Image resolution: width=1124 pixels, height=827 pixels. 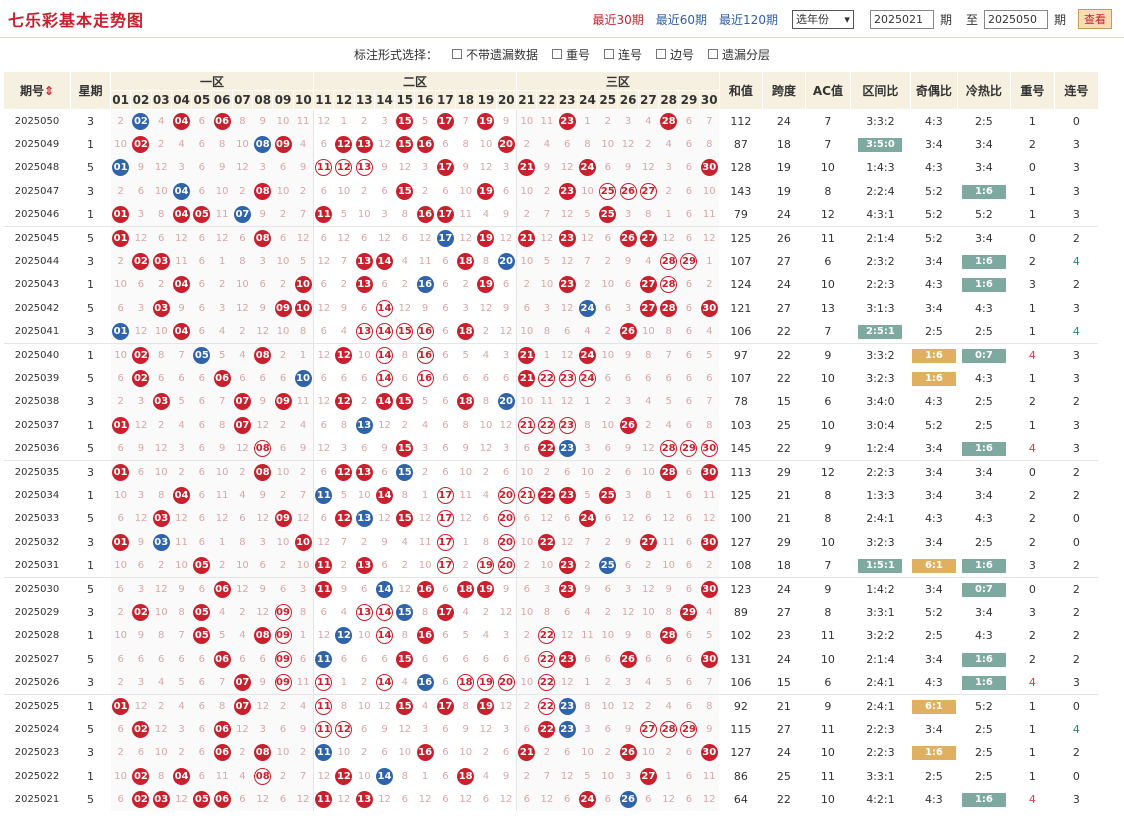 I want to click on hot-cold-cell: 2:5, so click(x=984, y=776).